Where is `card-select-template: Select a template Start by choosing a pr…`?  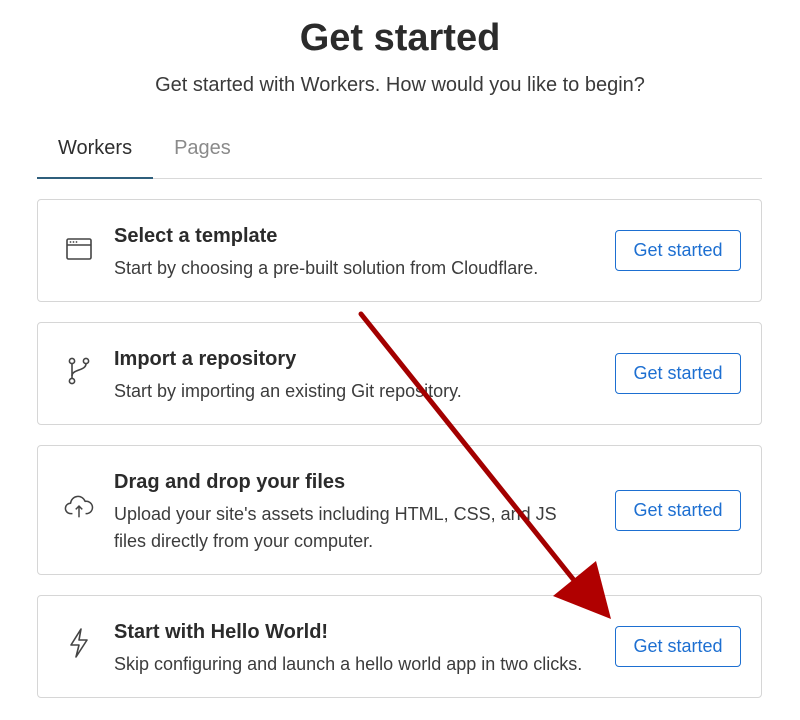
card-select-template: Select a template Start by choosing a pr… is located at coordinates (399, 250).